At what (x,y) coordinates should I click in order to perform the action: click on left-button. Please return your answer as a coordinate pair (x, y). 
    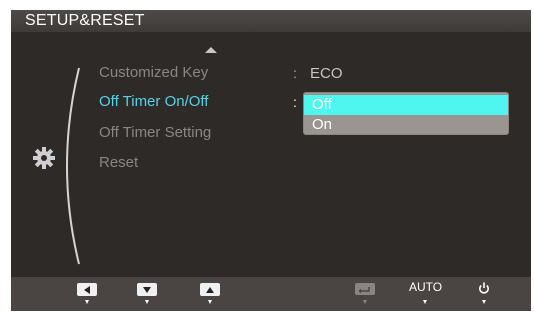
    Looking at the image, I should click on (87, 289).